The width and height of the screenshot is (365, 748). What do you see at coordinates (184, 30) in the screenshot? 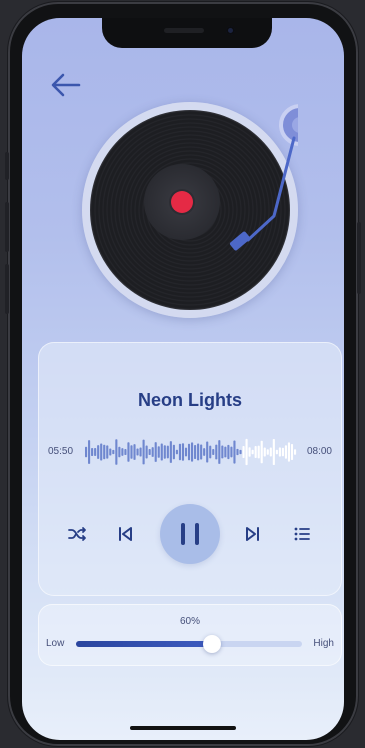
I see `earpiece-speaker` at bounding box center [184, 30].